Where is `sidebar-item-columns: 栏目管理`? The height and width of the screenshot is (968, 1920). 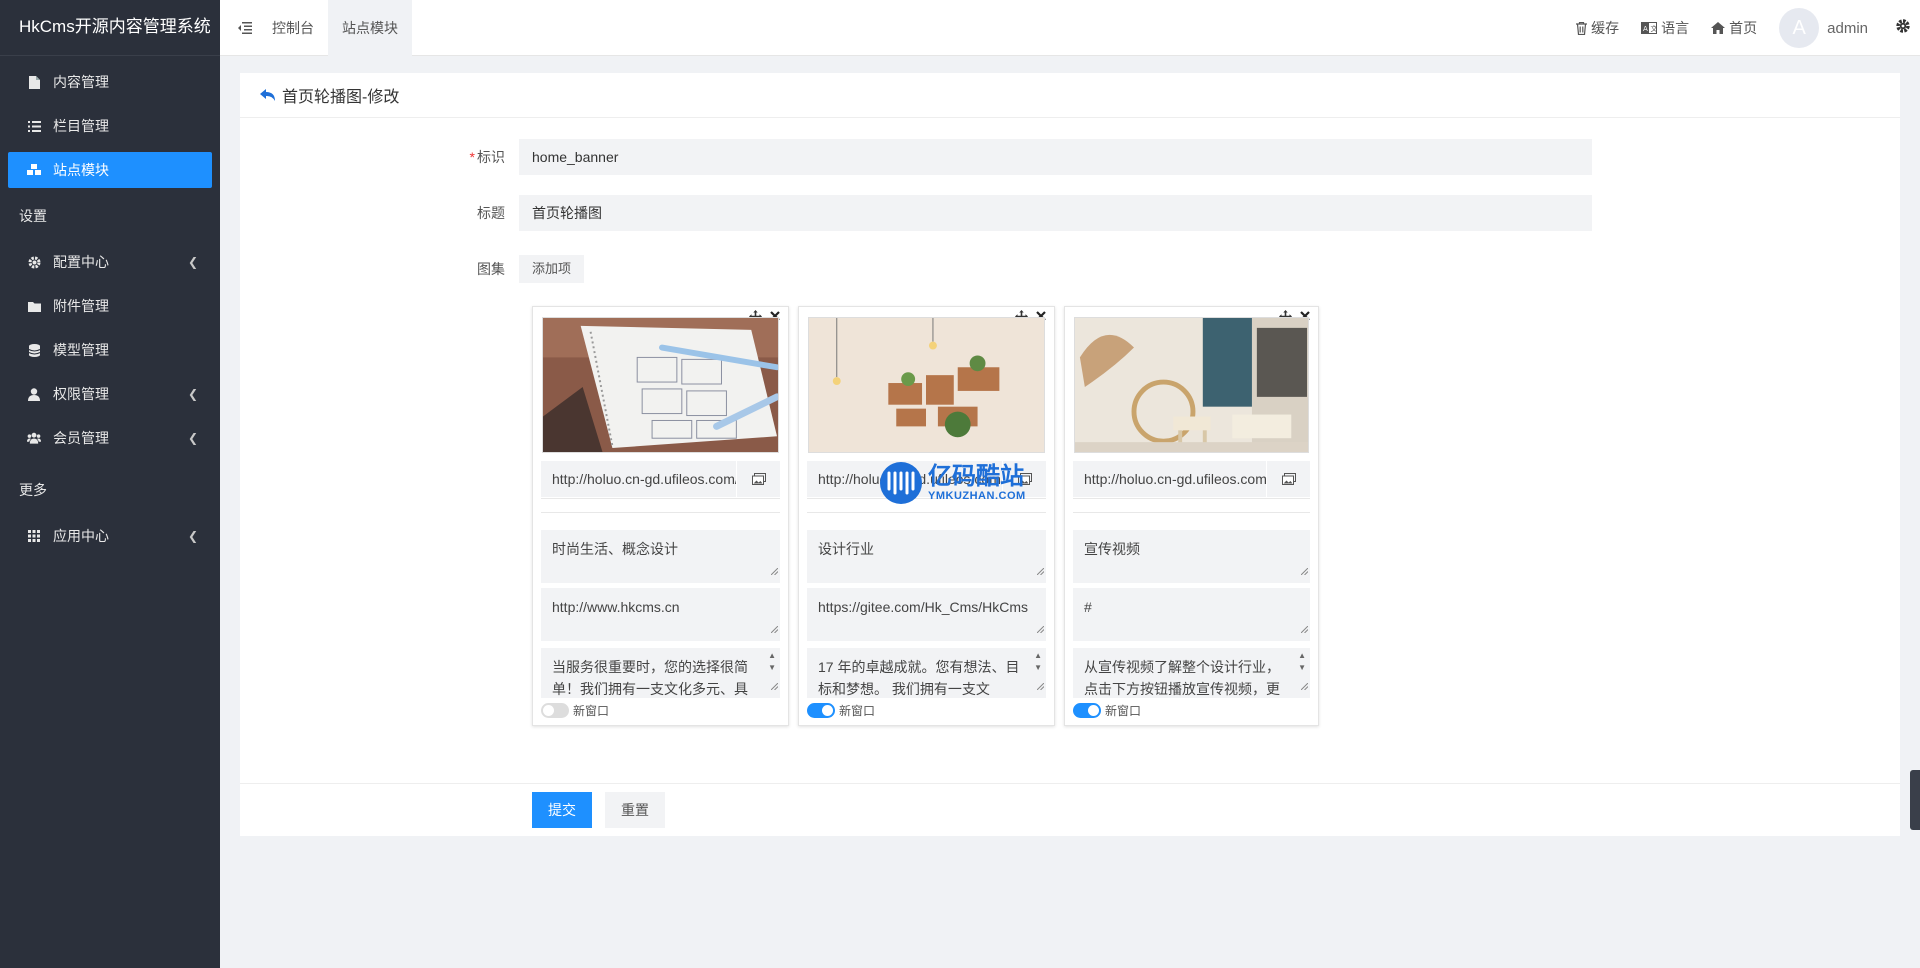
sidebar-item-columns: 栏目管理 is located at coordinates (110, 126).